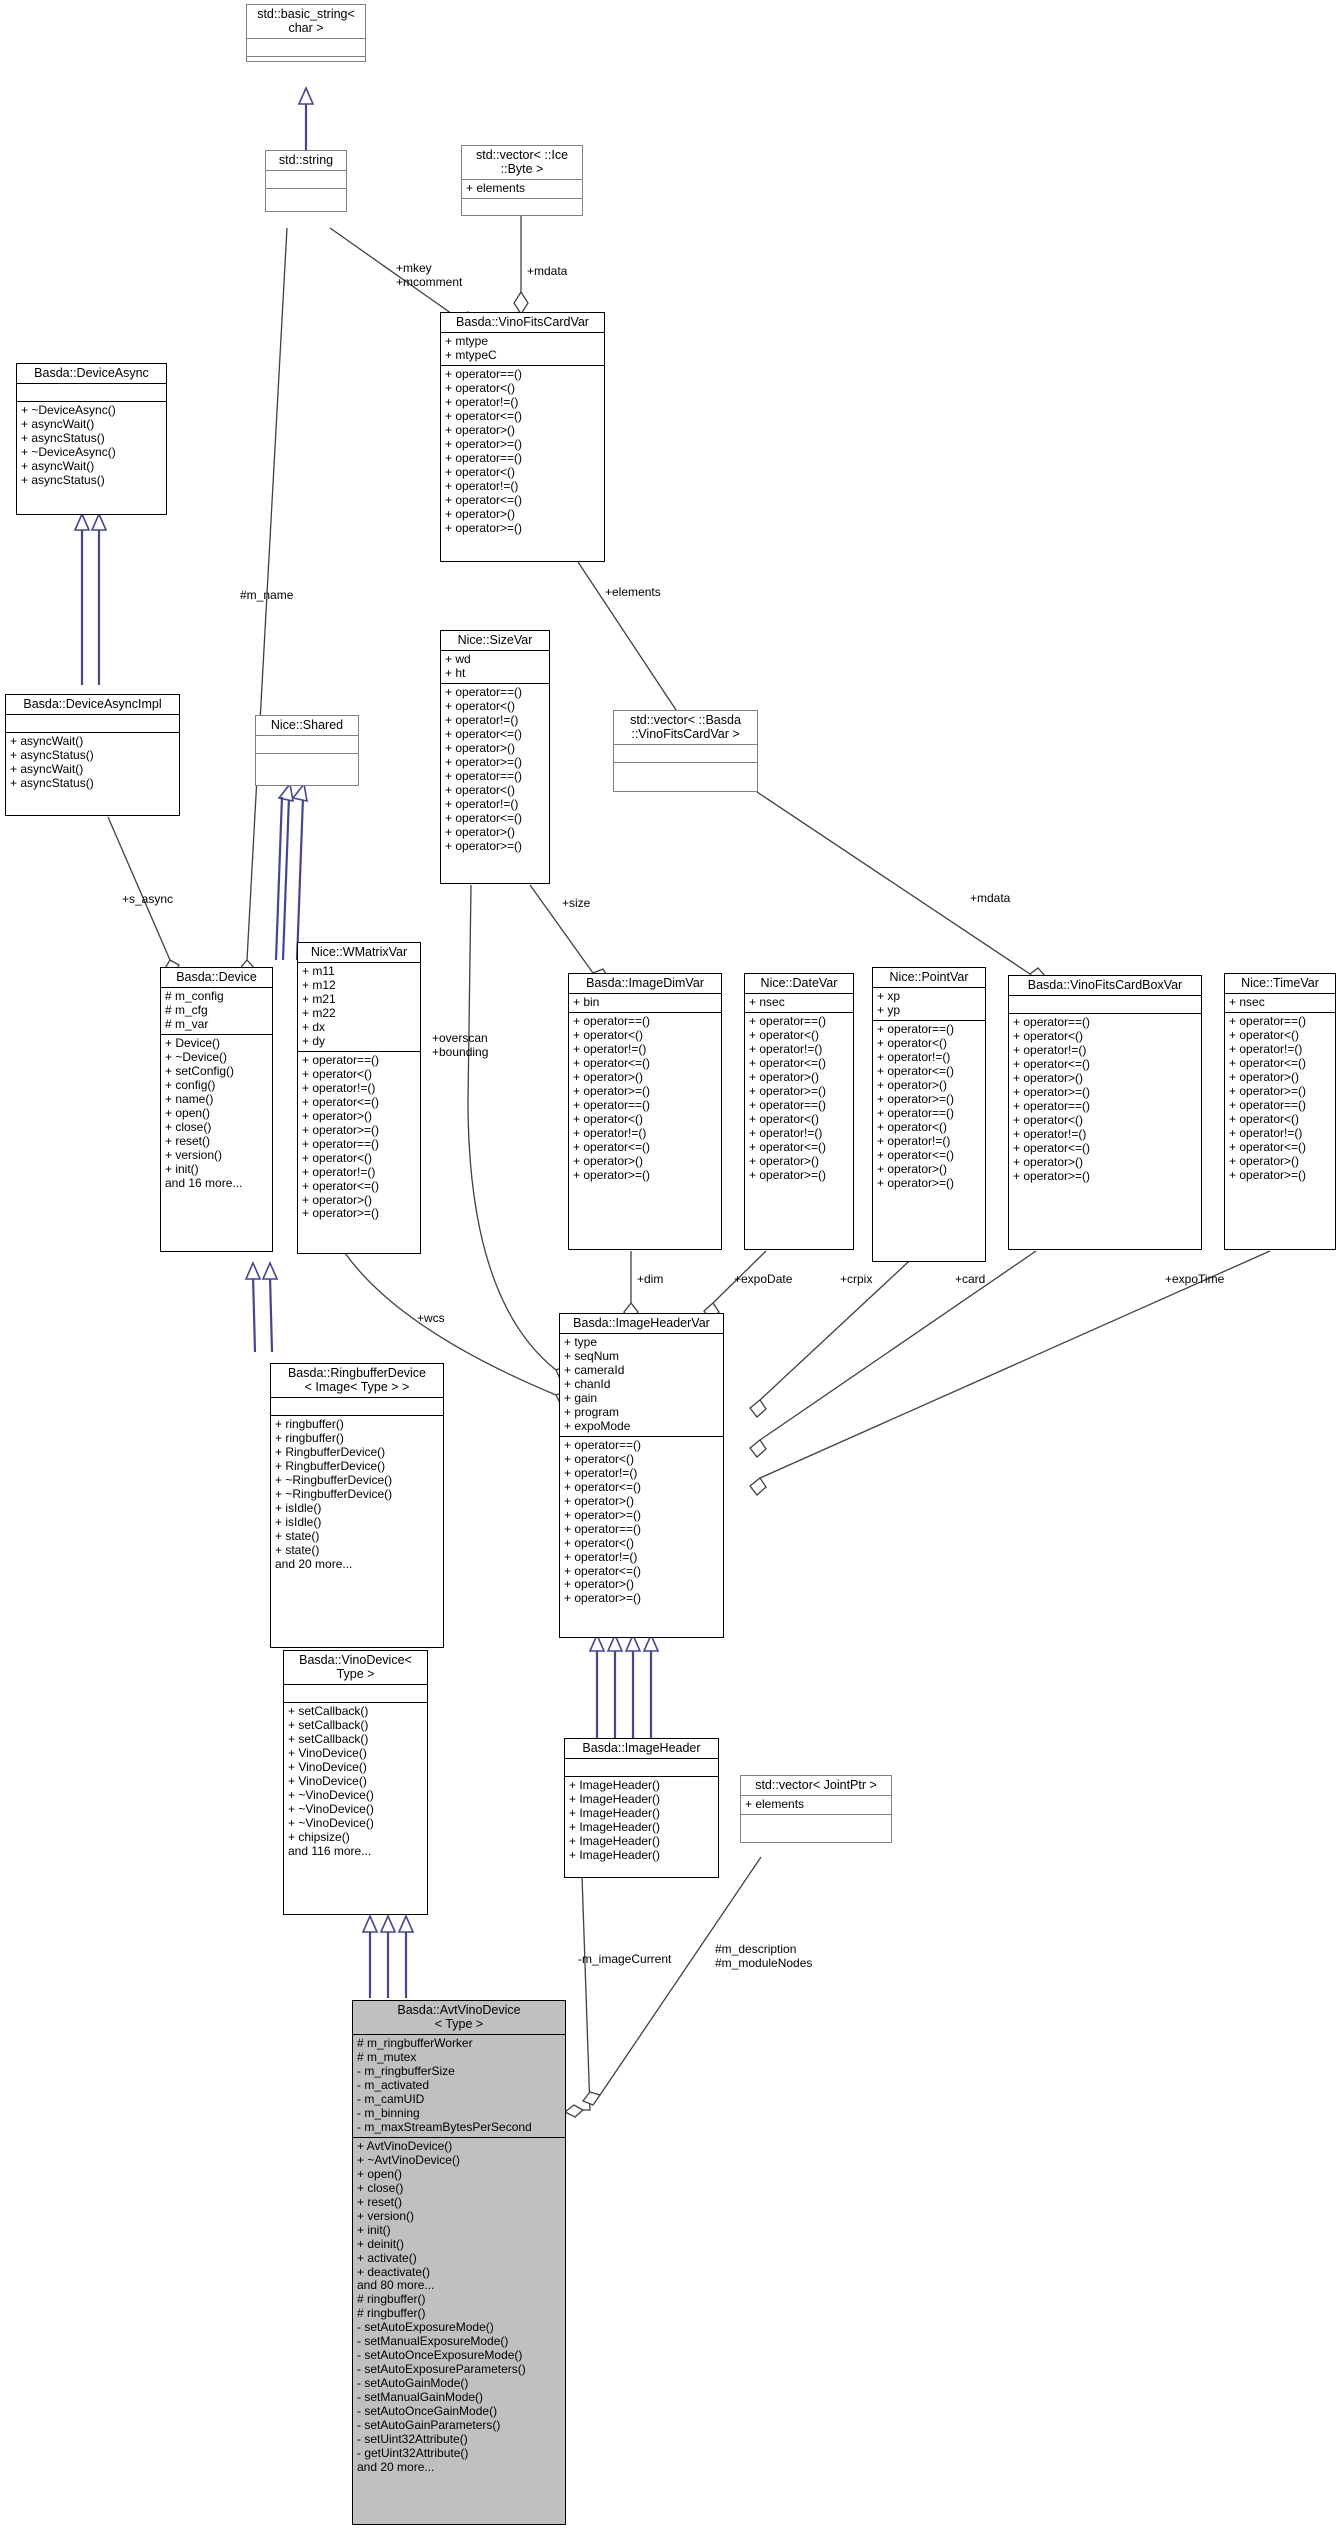 The height and width of the screenshot is (2537, 1343). I want to click on edge-label-elements: +elements, so click(633, 592).